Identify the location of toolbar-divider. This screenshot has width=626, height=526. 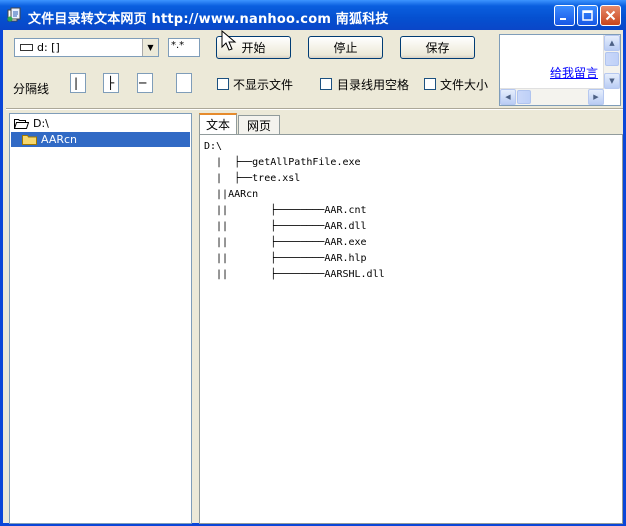
(314, 109).